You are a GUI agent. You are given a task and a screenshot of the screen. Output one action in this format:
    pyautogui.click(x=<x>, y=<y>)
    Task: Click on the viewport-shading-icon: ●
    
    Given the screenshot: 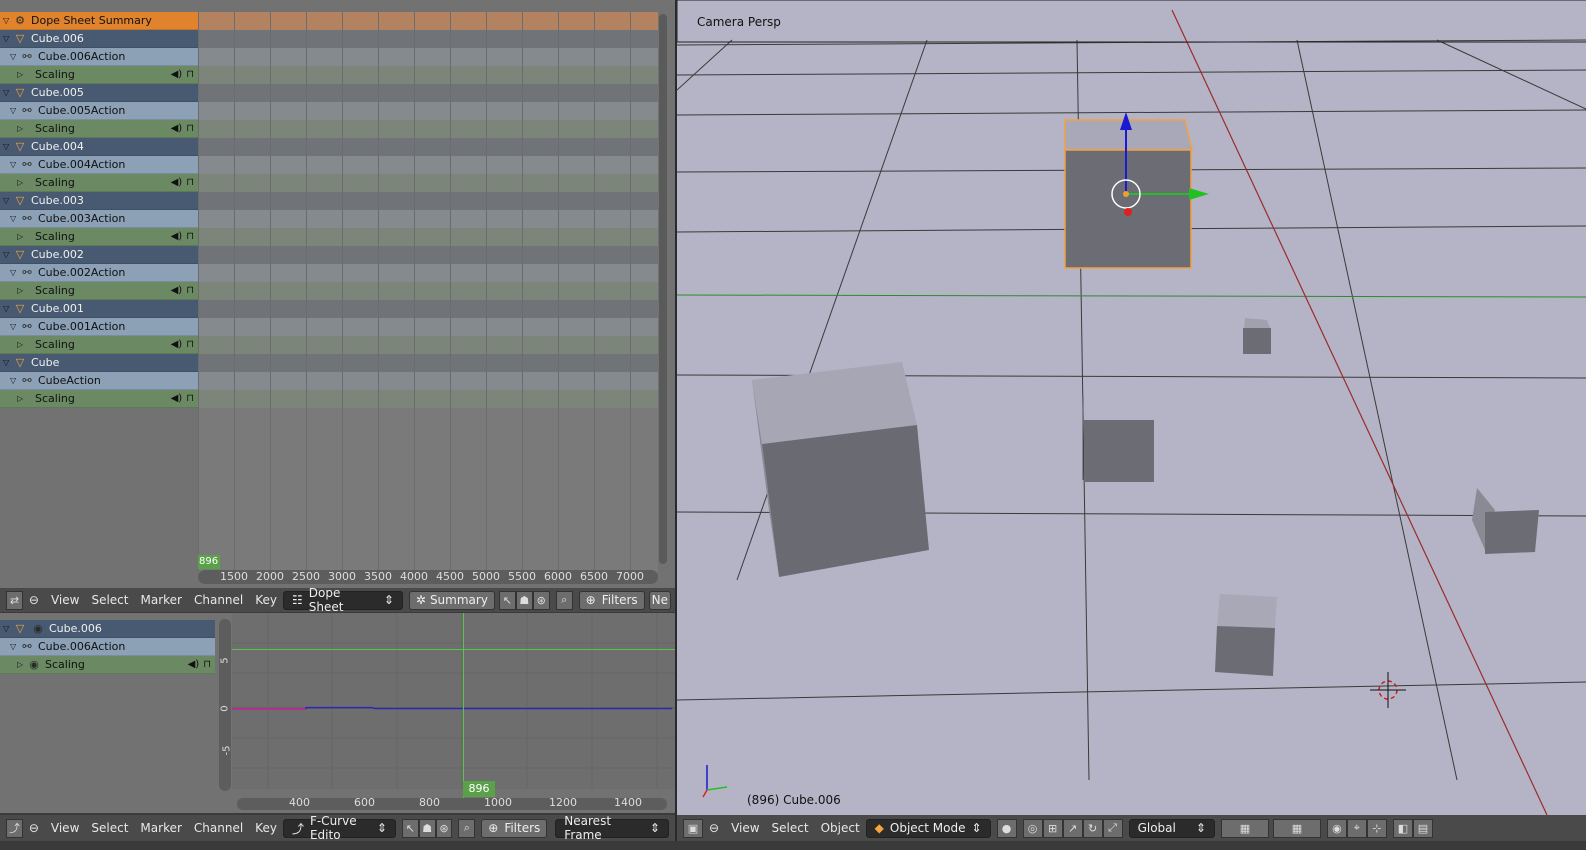 What is the action you would take?
    pyautogui.click(x=1006, y=828)
    